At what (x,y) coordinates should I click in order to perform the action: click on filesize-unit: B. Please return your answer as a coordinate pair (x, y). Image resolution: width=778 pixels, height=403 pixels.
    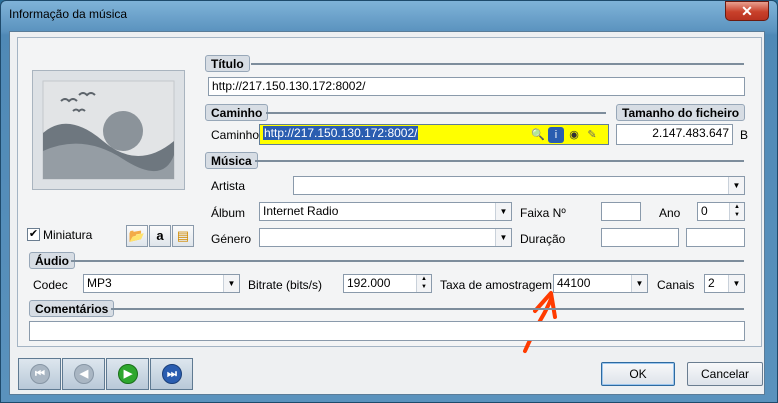
    Looking at the image, I should click on (744, 135).